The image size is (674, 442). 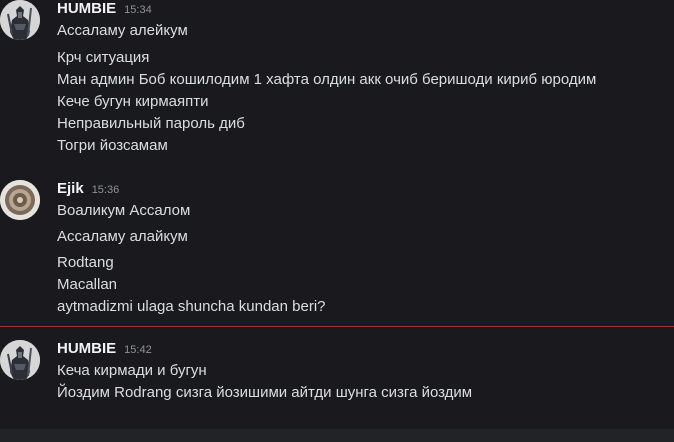 I want to click on message-text: Кече бугун кирмаяпти, so click(x=133, y=101).